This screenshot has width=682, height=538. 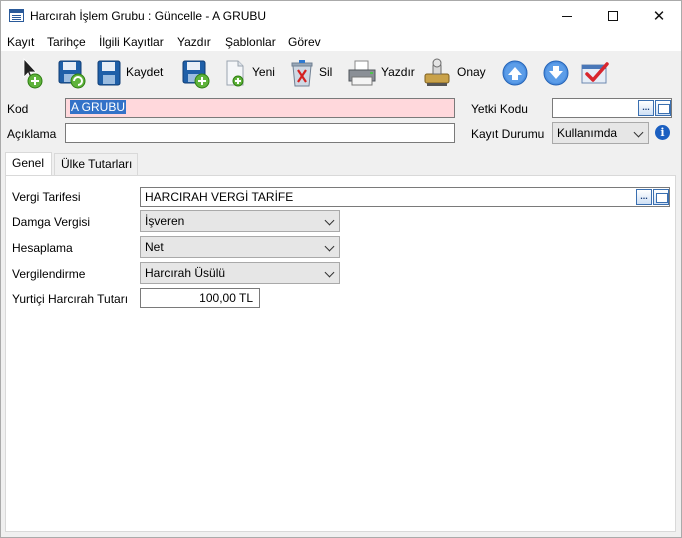 What do you see at coordinates (398, 72) in the screenshot?
I see `print-label: Yazdır` at bounding box center [398, 72].